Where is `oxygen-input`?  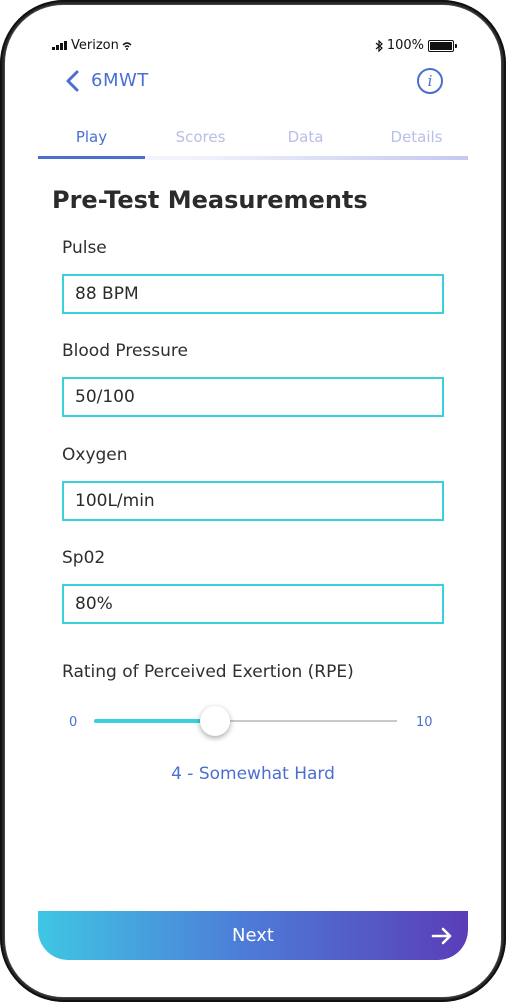 oxygen-input is located at coordinates (253, 501).